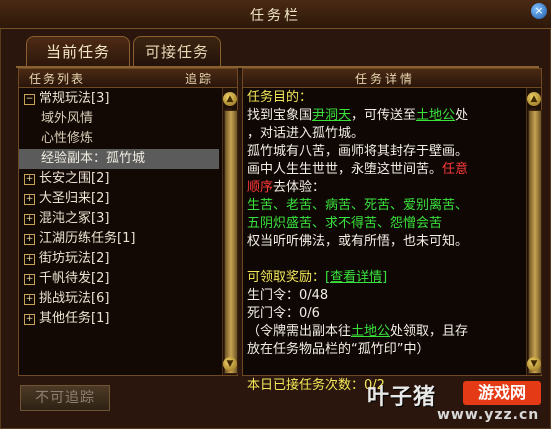 This screenshot has height=429, width=551. Describe the element at coordinates (502, 393) in the screenshot. I see `watermark-badge: 游戏网` at that location.